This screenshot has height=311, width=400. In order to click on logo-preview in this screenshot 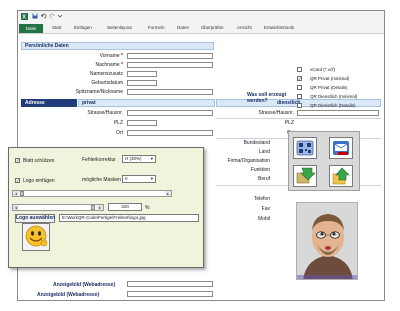, I will do `click(36, 237)`.